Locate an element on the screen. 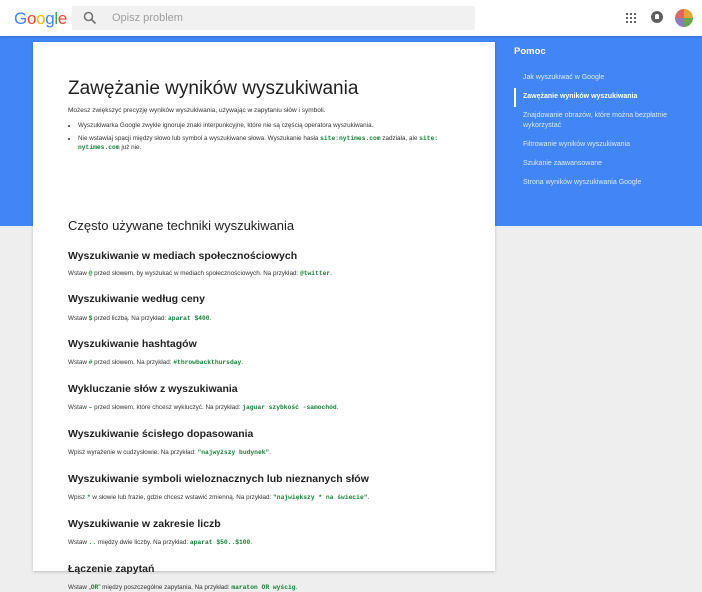  section-heading: Wyszukiwanie w zakresie liczb is located at coordinates (144, 524).